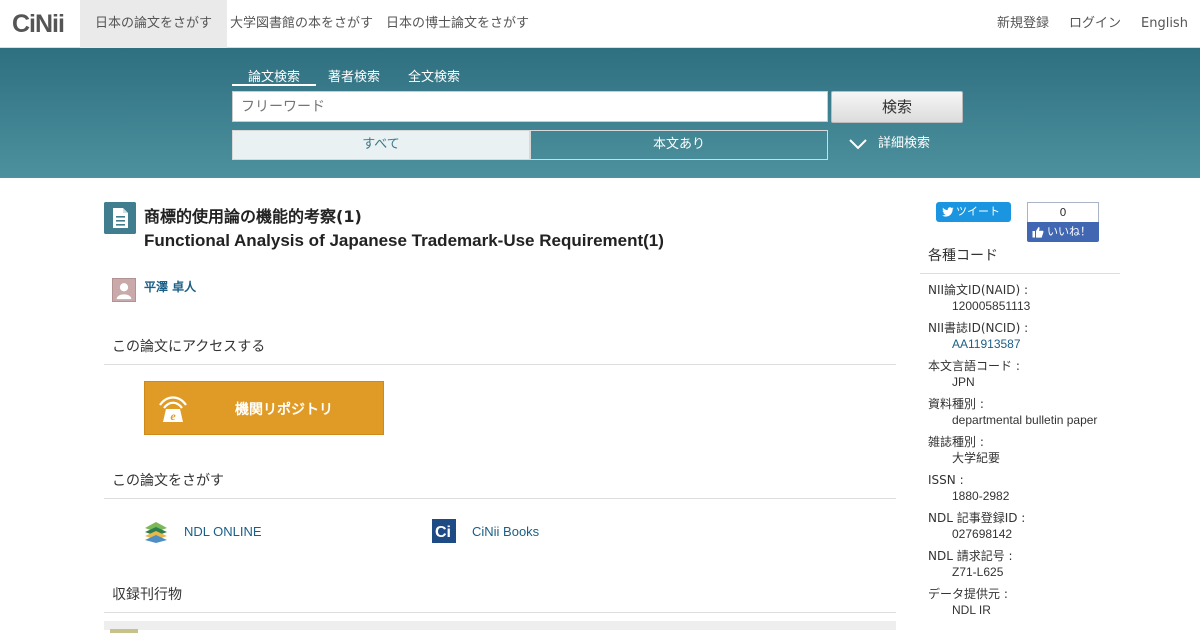 The height and width of the screenshot is (633, 1200). I want to click on code-item: データ提供元 : NDL IR, so click(968, 602).